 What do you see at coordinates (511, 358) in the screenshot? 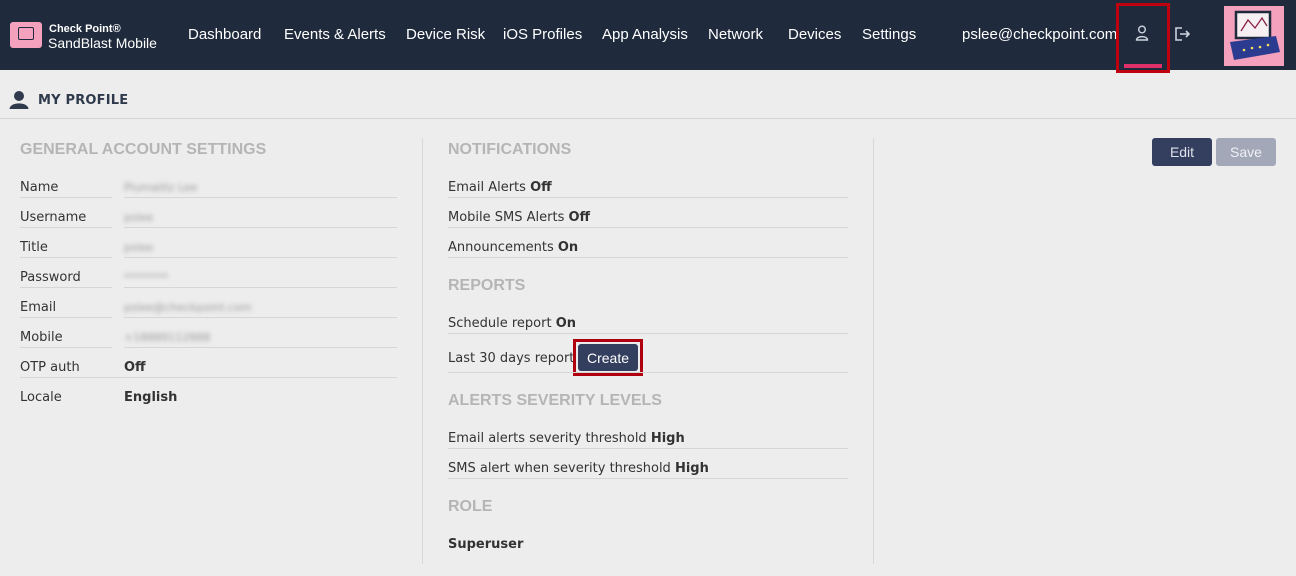
I see `last-30-days-report-label: Last 30 days report` at bounding box center [511, 358].